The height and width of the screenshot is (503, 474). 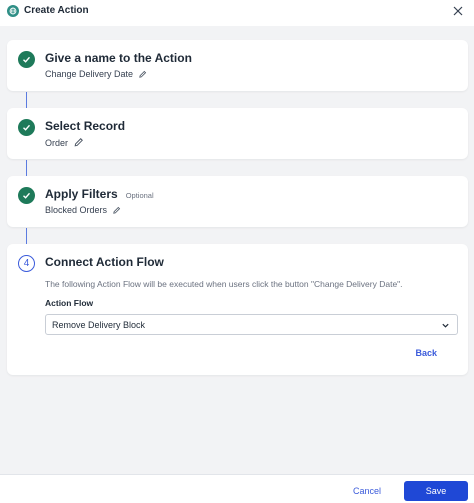 What do you see at coordinates (57, 142) in the screenshot?
I see `step-value: Order` at bounding box center [57, 142].